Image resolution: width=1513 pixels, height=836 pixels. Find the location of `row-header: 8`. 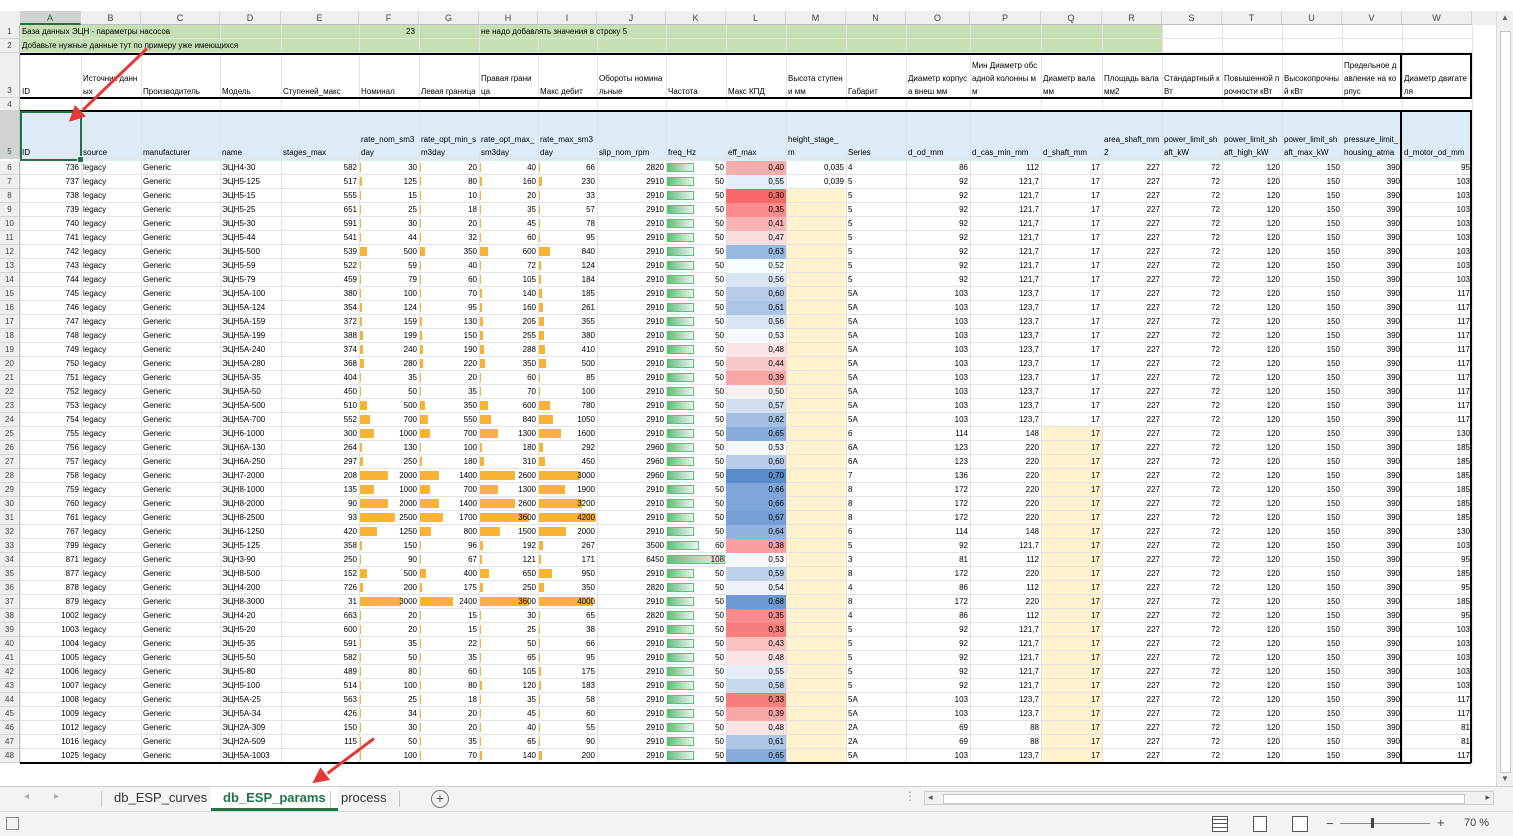

row-header: 8 is located at coordinates (10, 196).